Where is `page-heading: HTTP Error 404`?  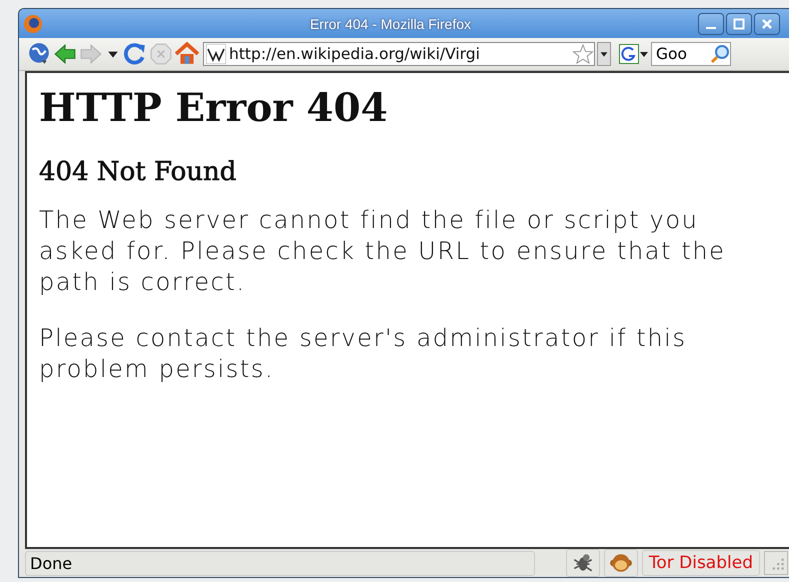
page-heading: HTTP Error 404 is located at coordinates (214, 108).